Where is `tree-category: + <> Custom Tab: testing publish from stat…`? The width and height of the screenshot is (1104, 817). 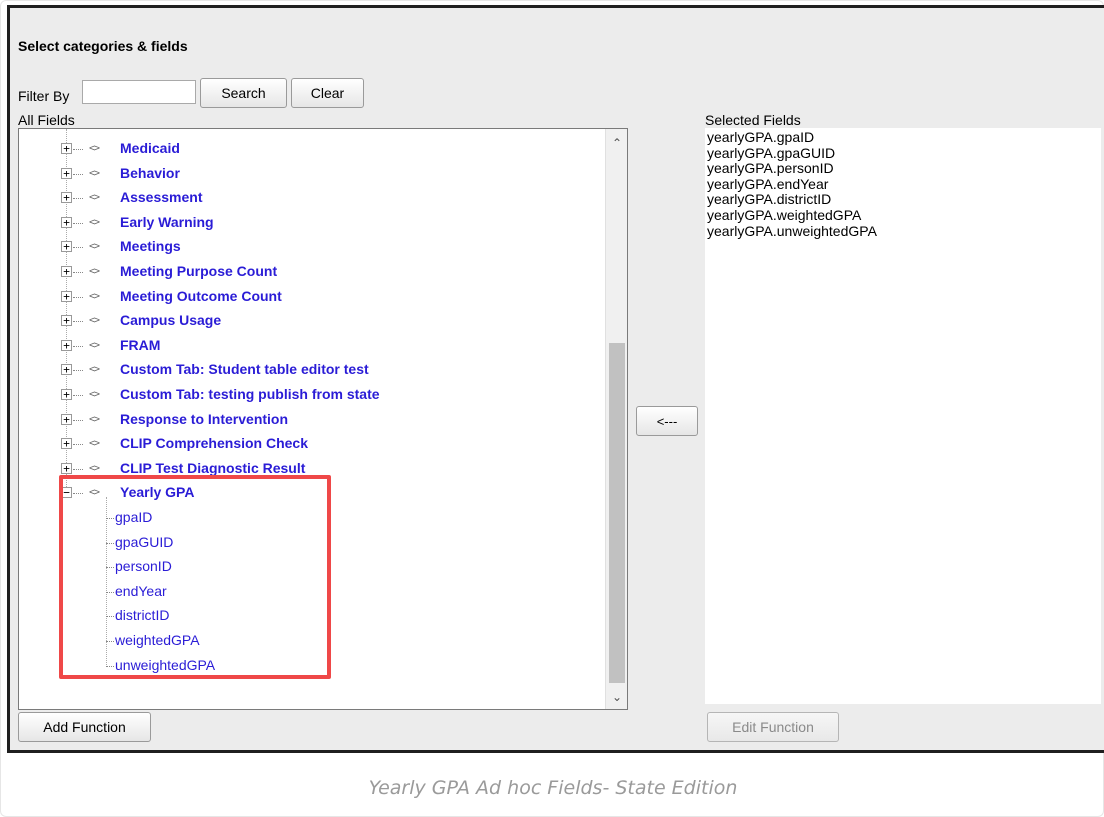
tree-category: + <> Custom Tab: testing publish from stat… is located at coordinates (309, 395).